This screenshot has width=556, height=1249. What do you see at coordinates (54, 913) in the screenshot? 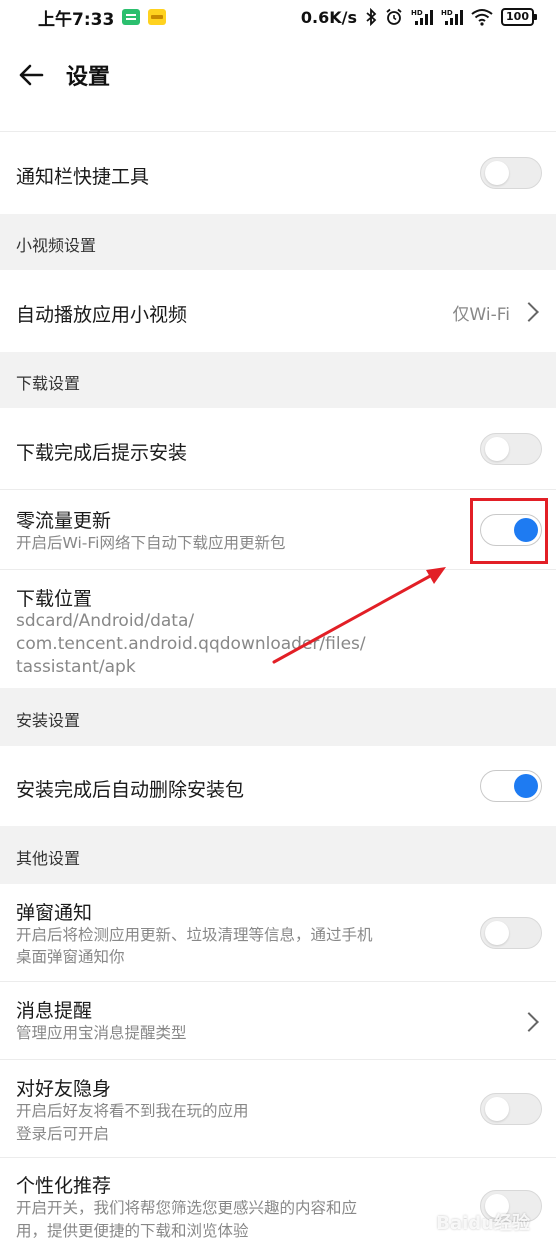
I see `row-title: 弹窗通知` at bounding box center [54, 913].